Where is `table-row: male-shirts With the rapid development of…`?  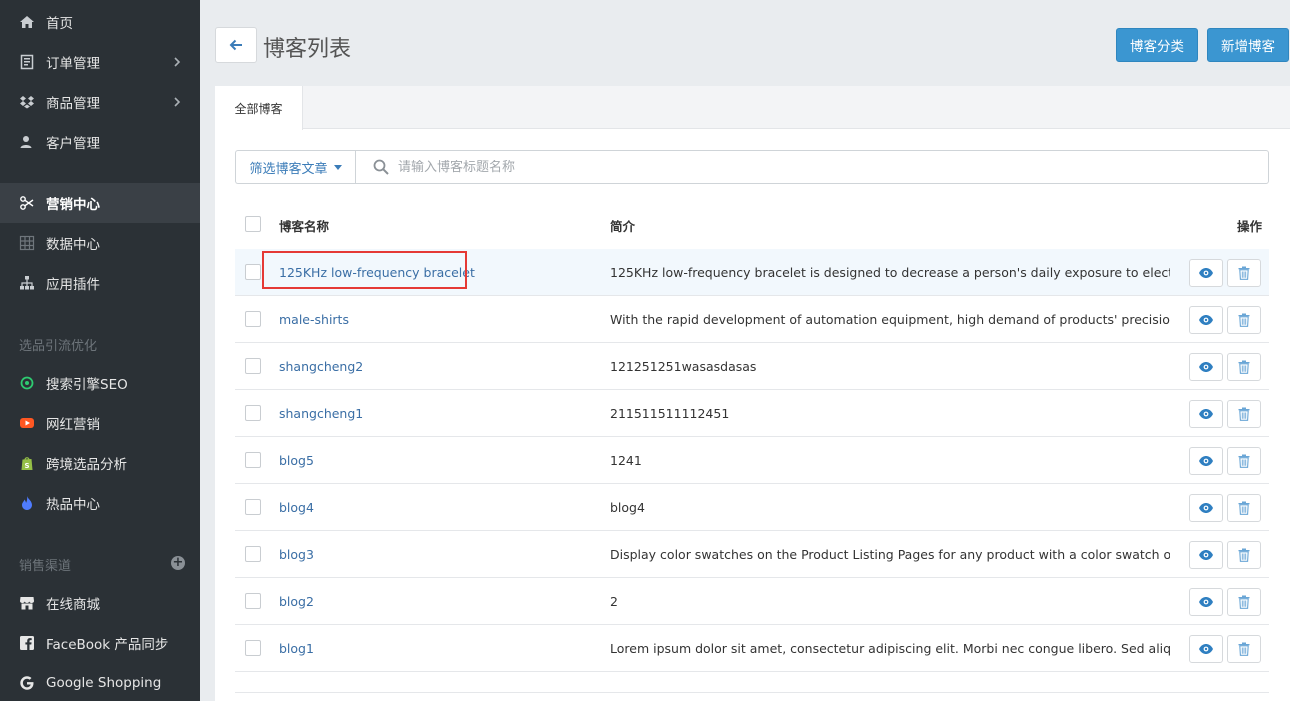
table-row: male-shirts With the rapid development of… is located at coordinates (752, 319).